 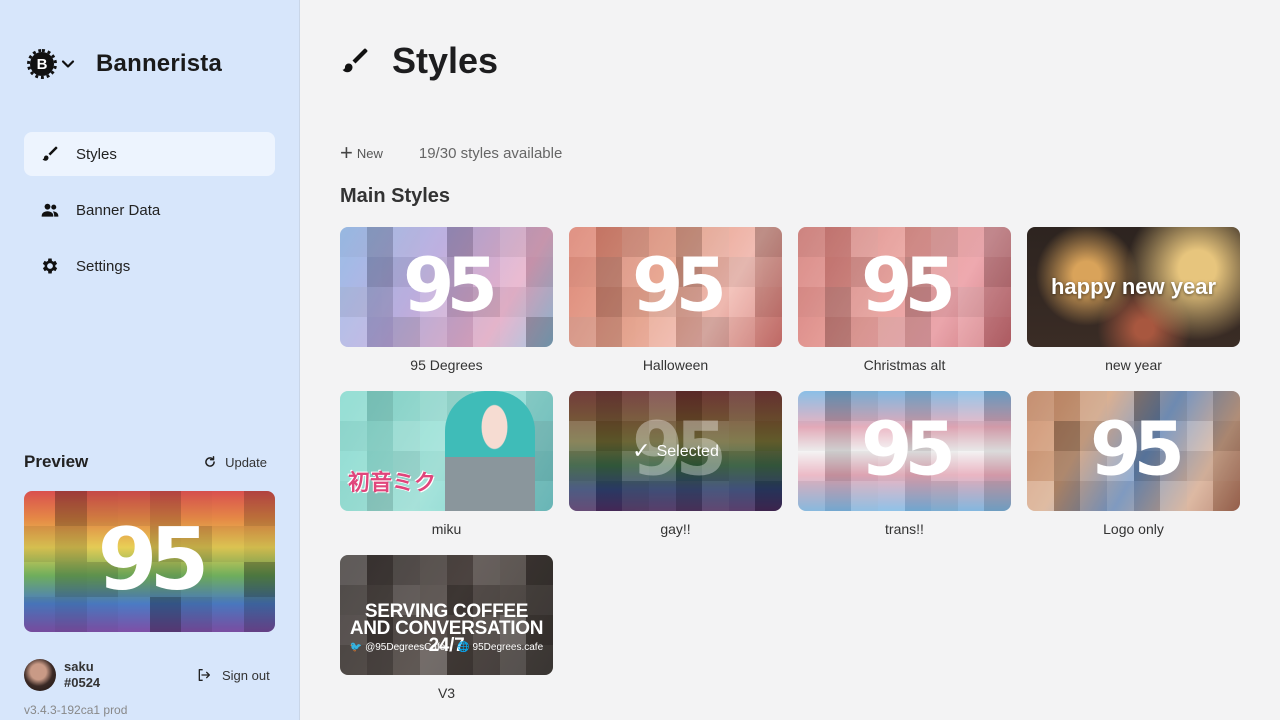 I want to click on style-name: Halloween, so click(x=675, y=365).